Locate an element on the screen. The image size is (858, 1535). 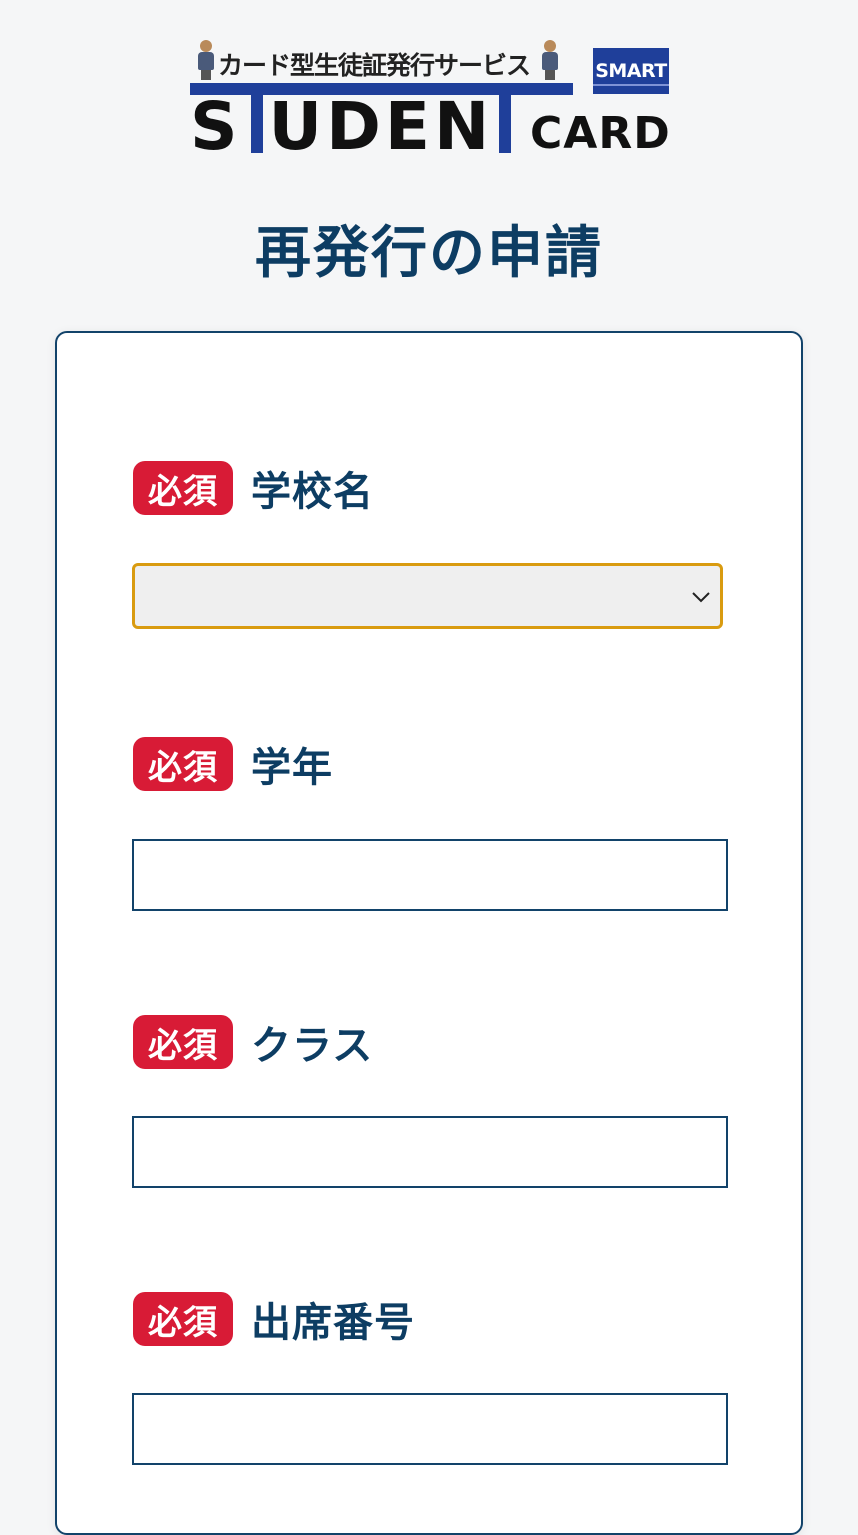
school-name-label: 必須 学校名 is located at coordinates (253, 488).